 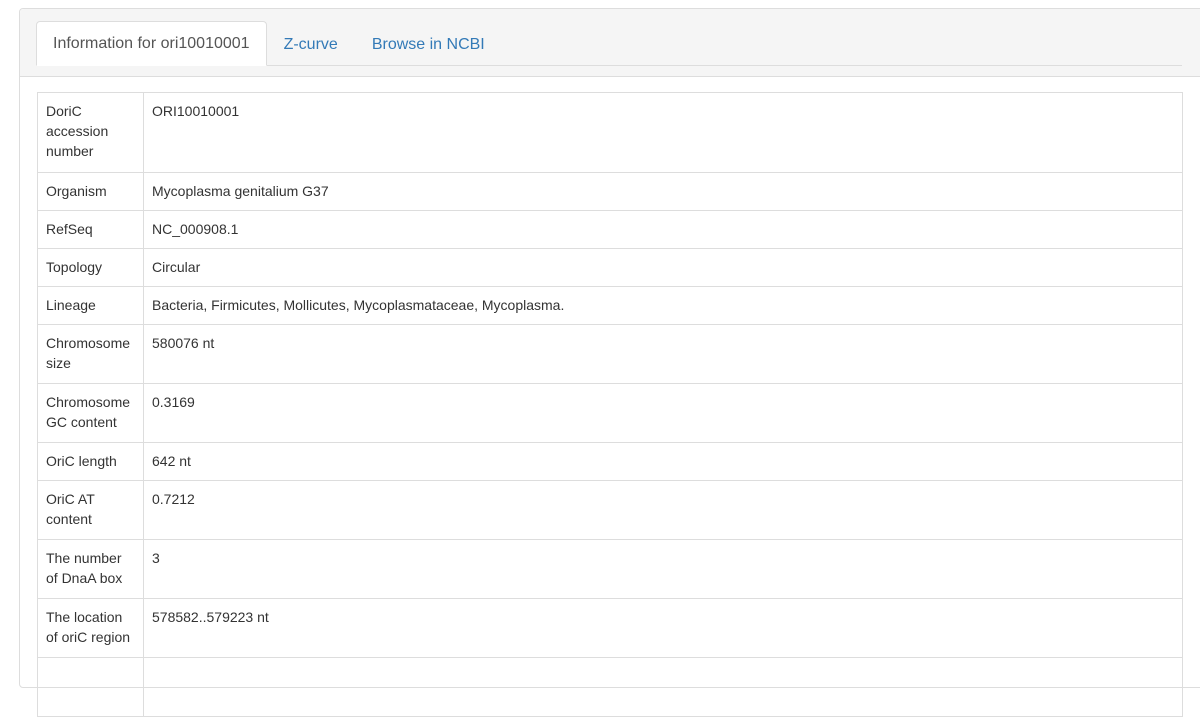 I want to click on table-row, so click(x=610, y=687).